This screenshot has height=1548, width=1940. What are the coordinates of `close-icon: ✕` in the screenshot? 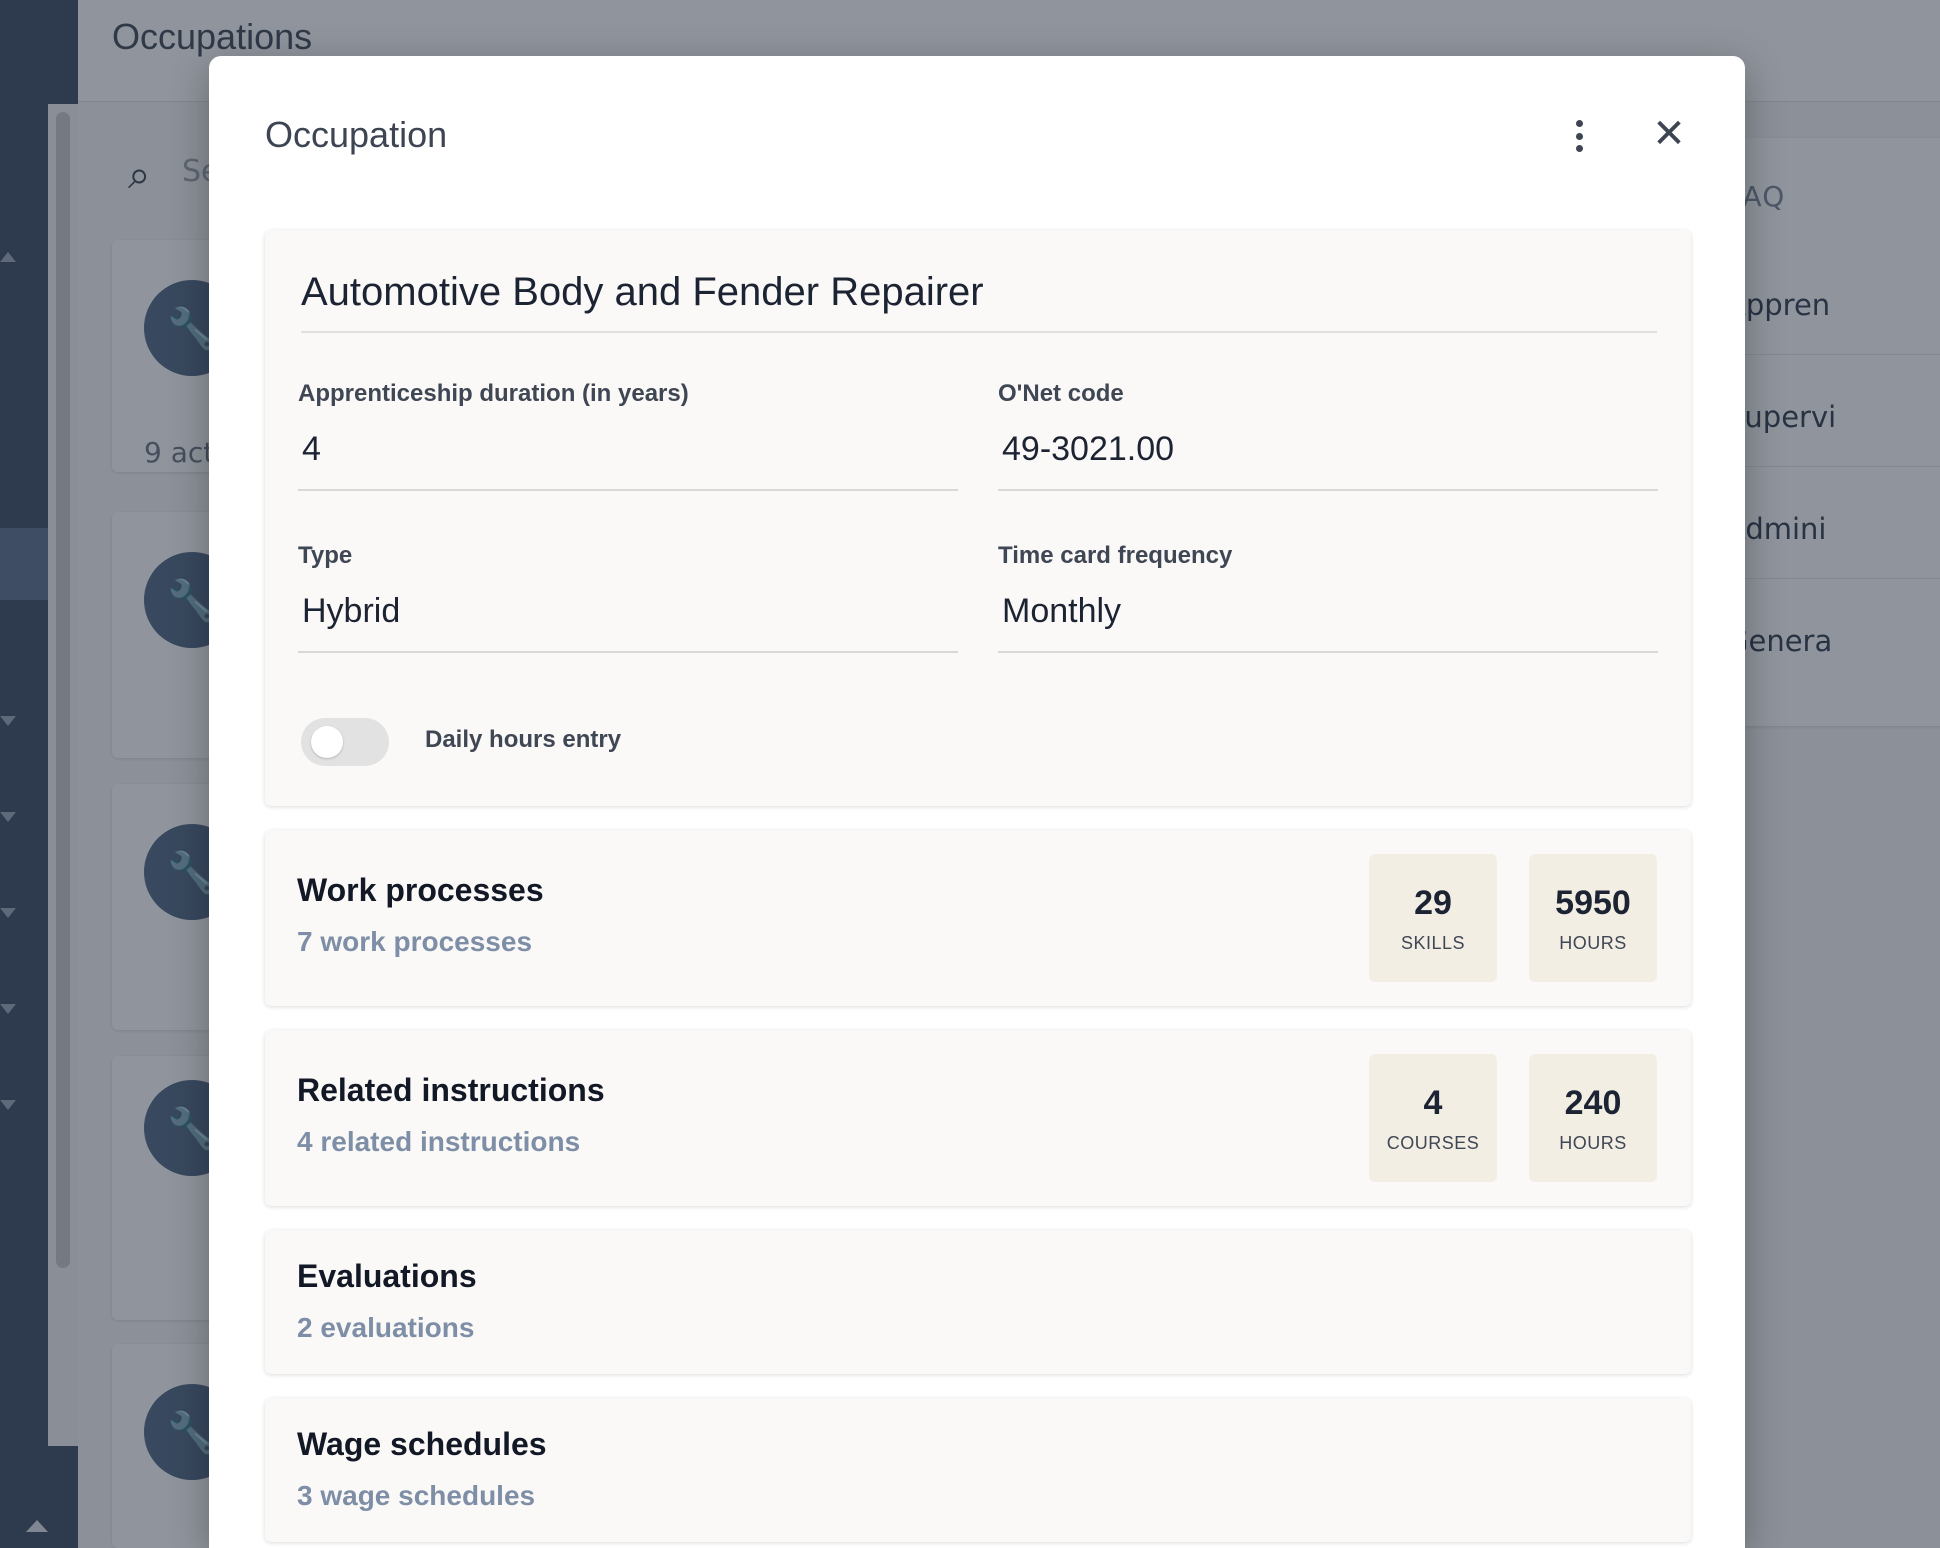 It's located at (1669, 134).